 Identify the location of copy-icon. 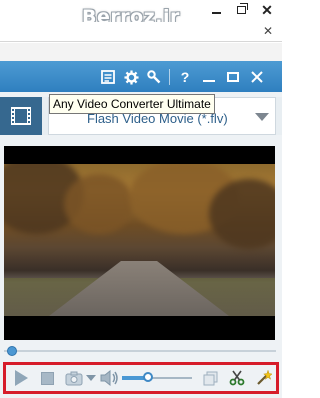
(210, 378).